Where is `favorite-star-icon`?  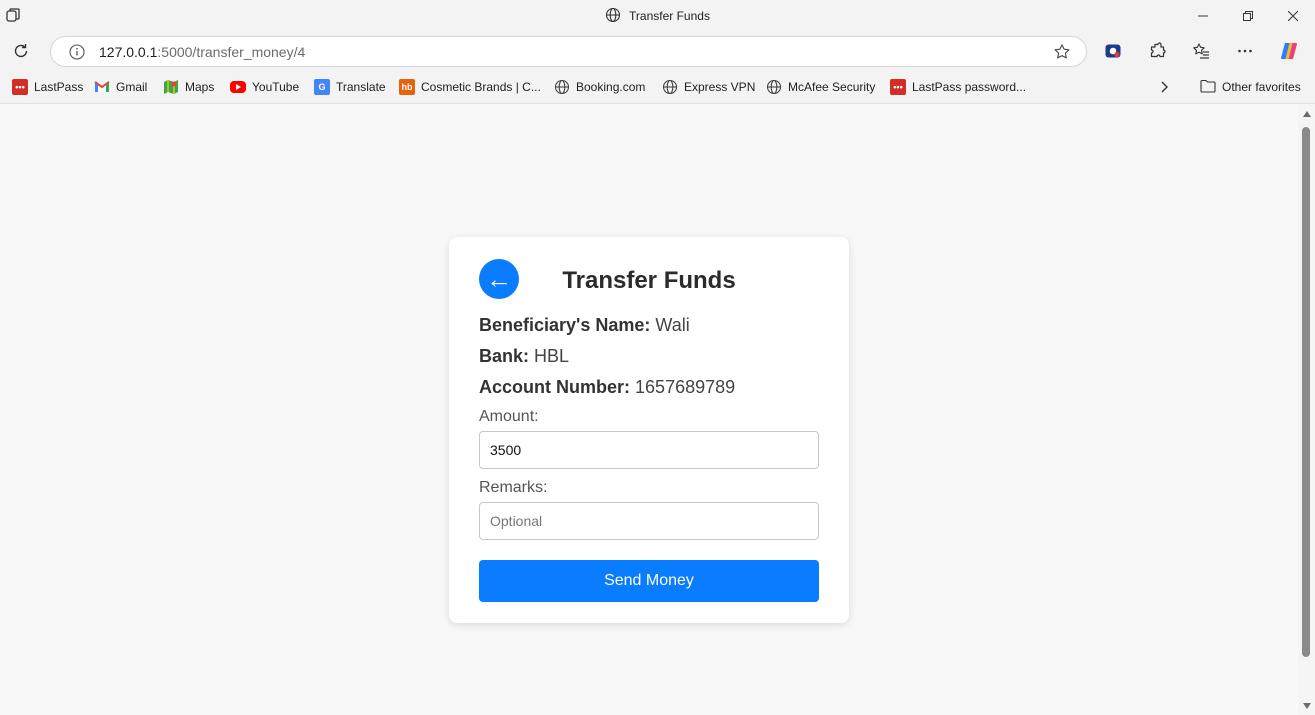
favorite-star-icon is located at coordinates (1062, 52).